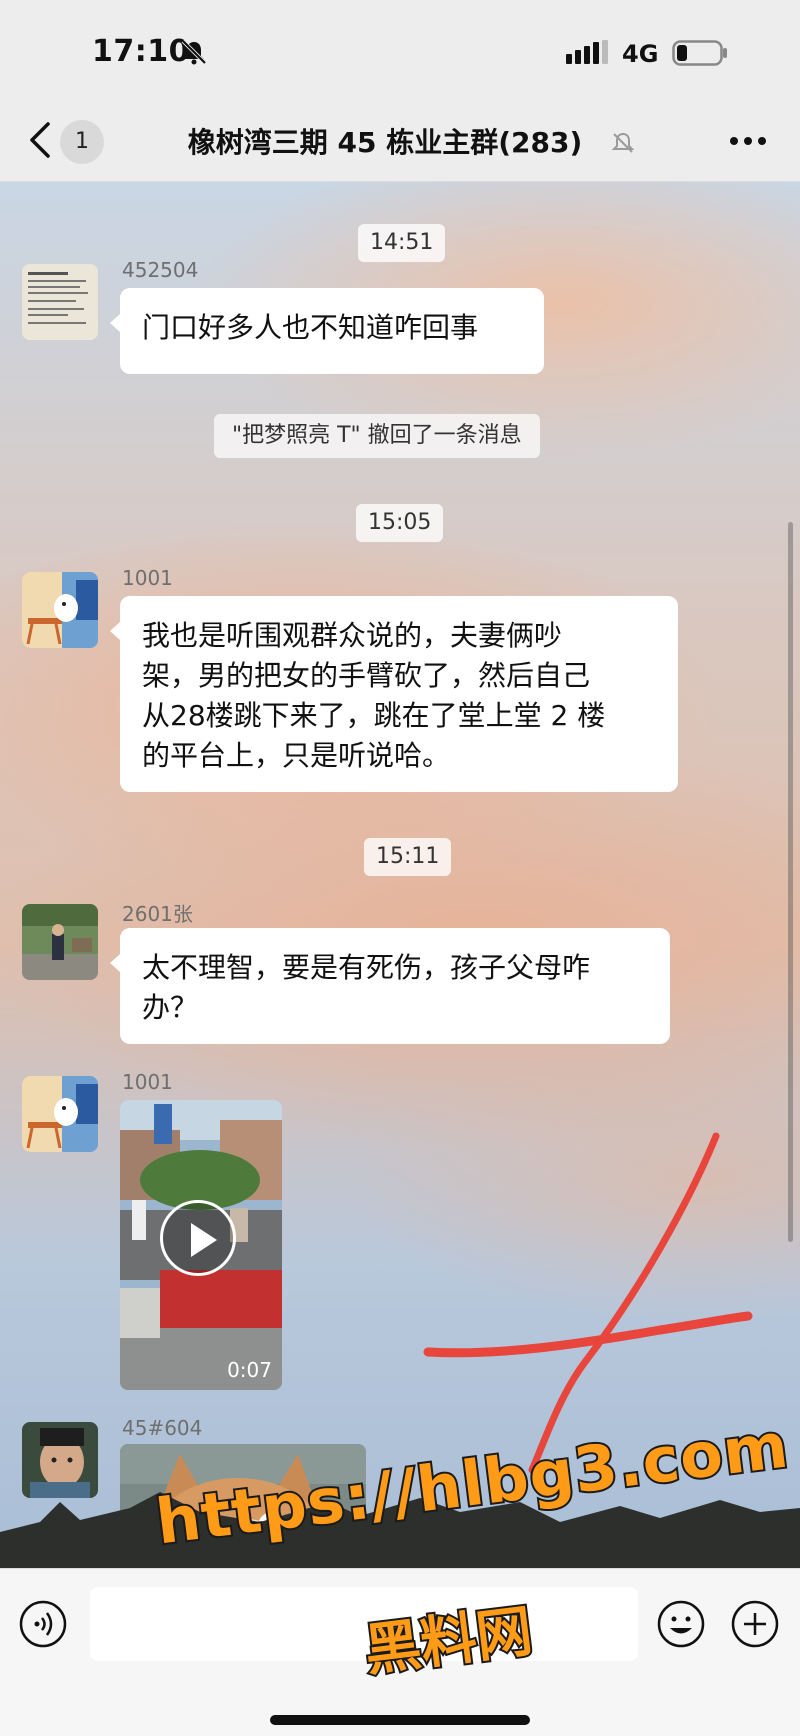 The height and width of the screenshot is (1736, 800). I want to click on battery-icon, so click(699, 53).